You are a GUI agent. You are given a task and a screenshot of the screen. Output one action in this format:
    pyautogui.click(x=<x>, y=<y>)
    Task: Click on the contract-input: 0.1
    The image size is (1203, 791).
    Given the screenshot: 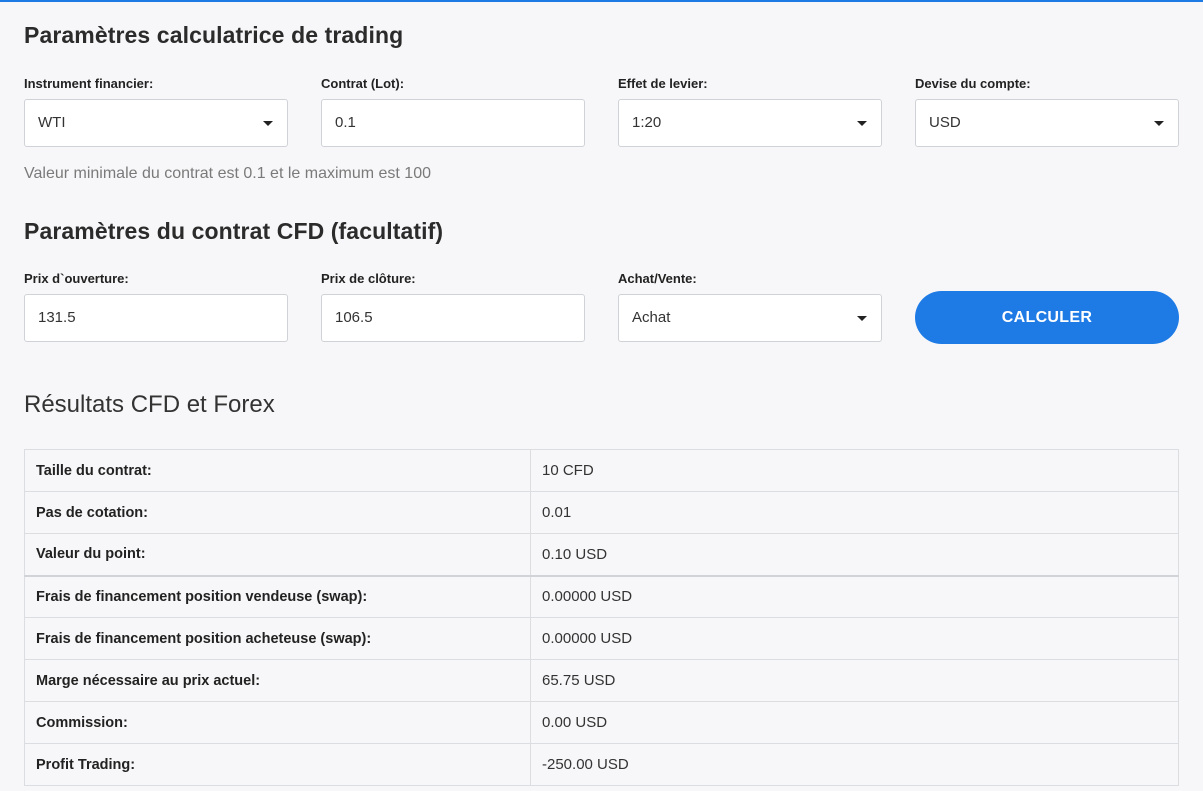 What is the action you would take?
    pyautogui.click(x=453, y=123)
    